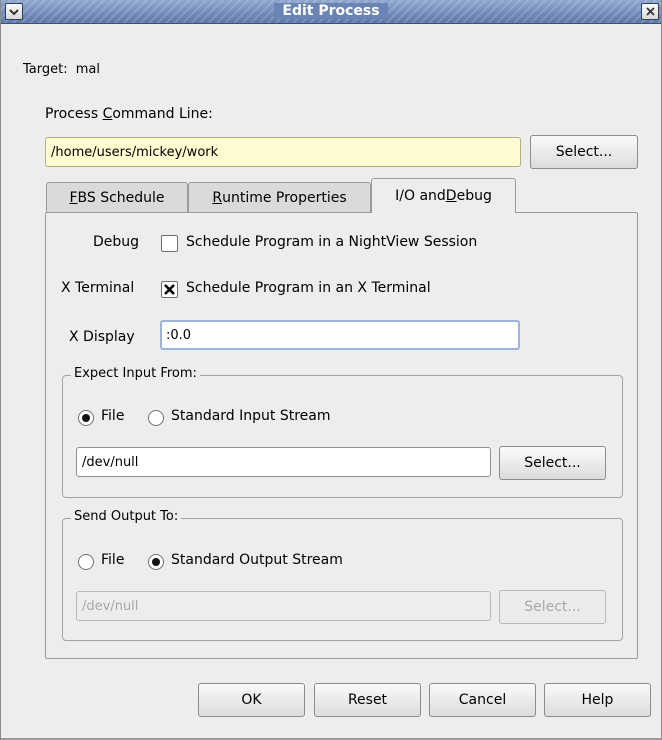 The height and width of the screenshot is (740, 662). Describe the element at coordinates (420, 196) in the screenshot. I see `tab-io-label-pre: I/O and` at that location.